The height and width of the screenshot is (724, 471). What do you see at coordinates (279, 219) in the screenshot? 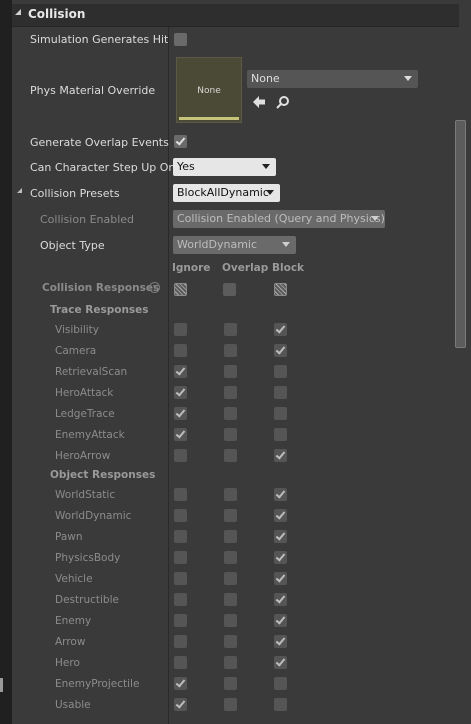
I see `collision-enabled-dropdown: Collision Enabled (Query and Physics)` at bounding box center [279, 219].